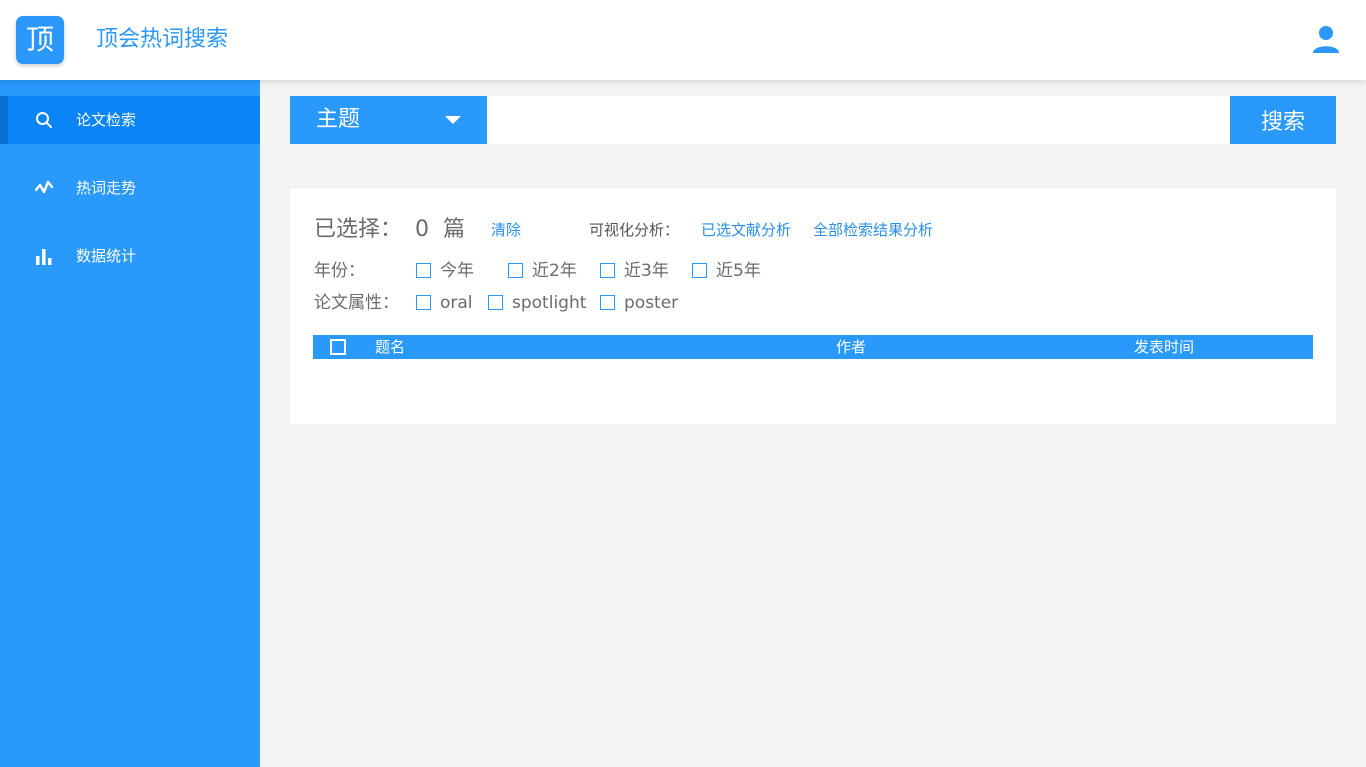  What do you see at coordinates (634, 230) in the screenshot?
I see `viz-label: 可视化分析：` at bounding box center [634, 230].